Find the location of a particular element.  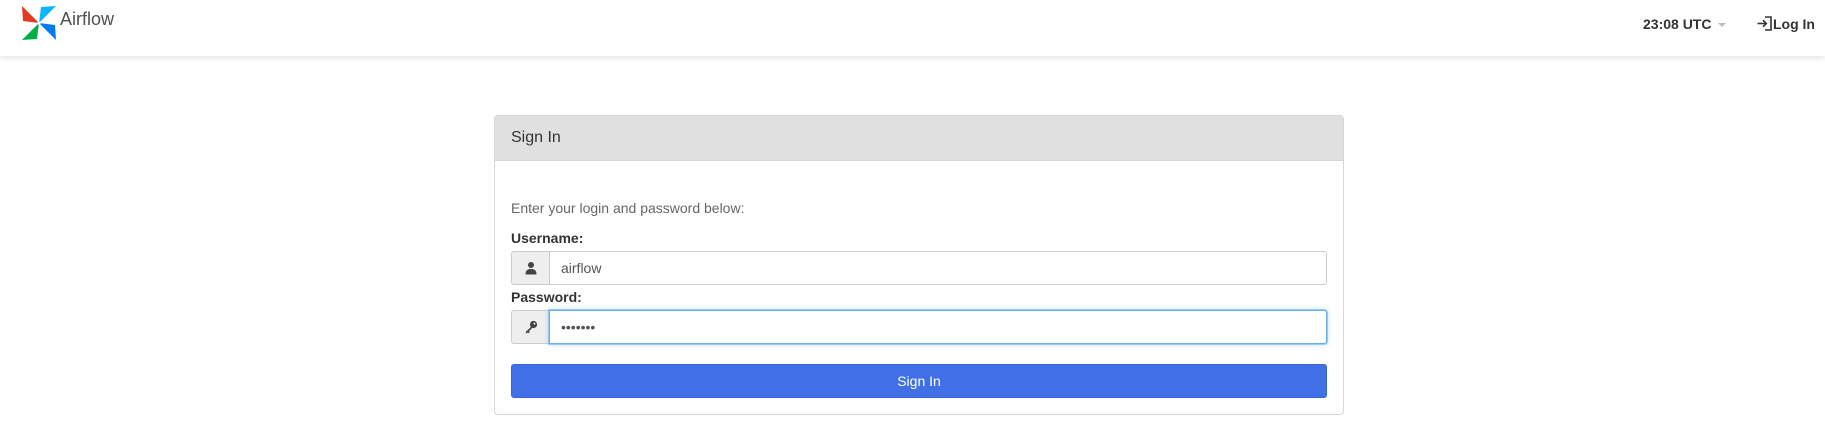

username-addon is located at coordinates (530, 268).